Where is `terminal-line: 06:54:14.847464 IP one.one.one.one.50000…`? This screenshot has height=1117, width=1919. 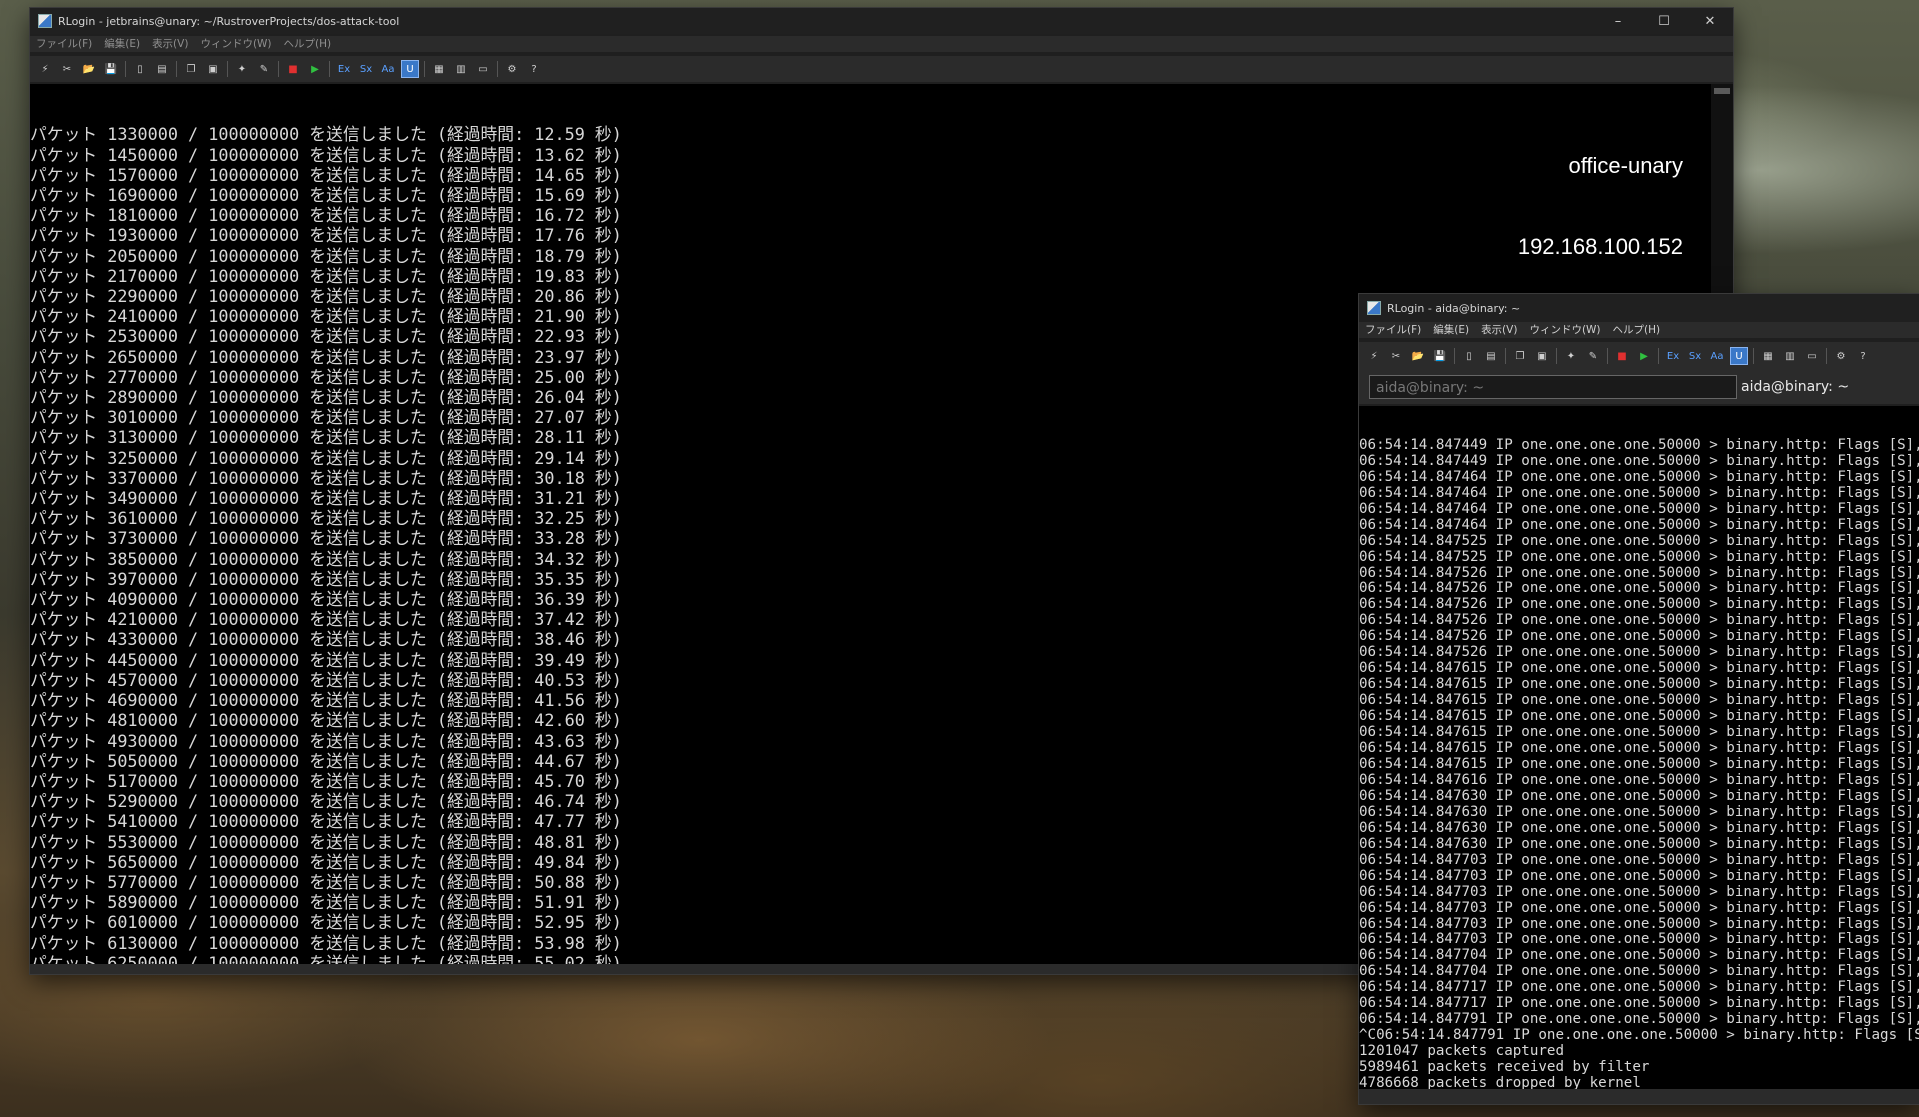 terminal-line: 06:54:14.847464 IP one.one.one.one.50000… is located at coordinates (1639, 508).